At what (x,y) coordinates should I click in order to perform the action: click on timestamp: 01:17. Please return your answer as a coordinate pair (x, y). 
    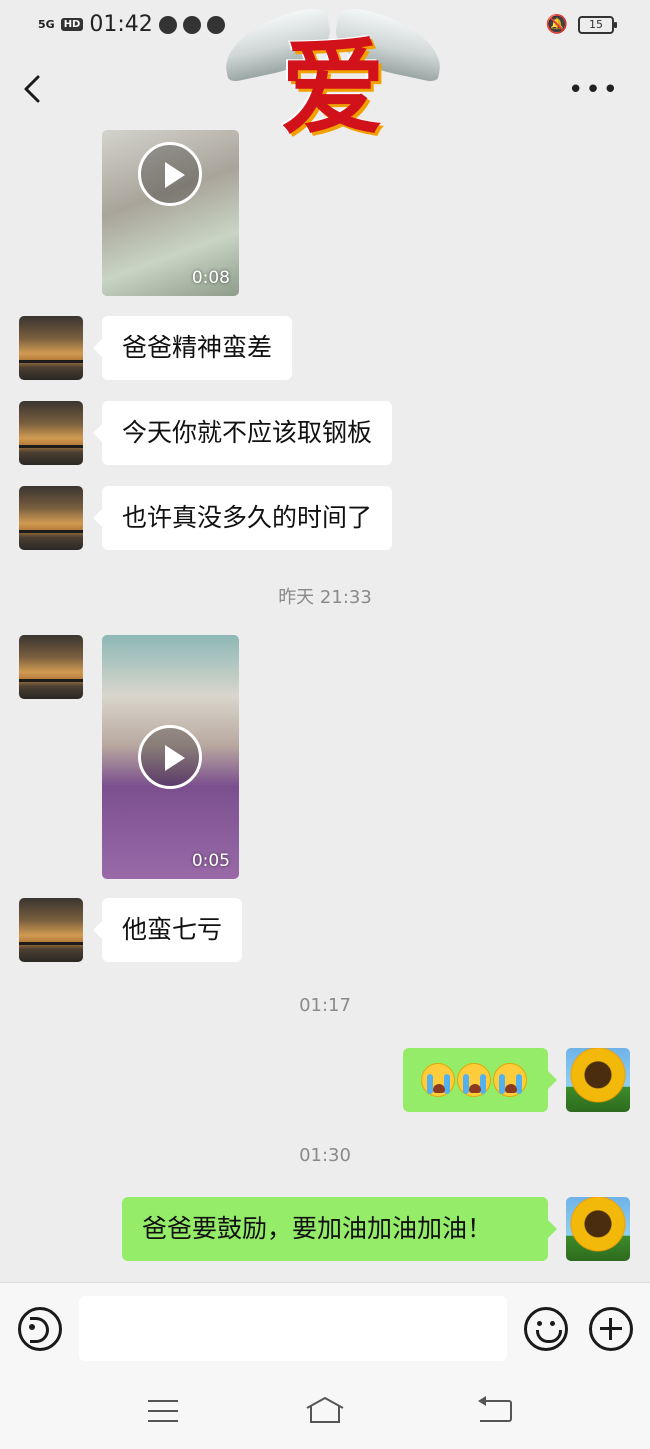
    Looking at the image, I should click on (325, 1005).